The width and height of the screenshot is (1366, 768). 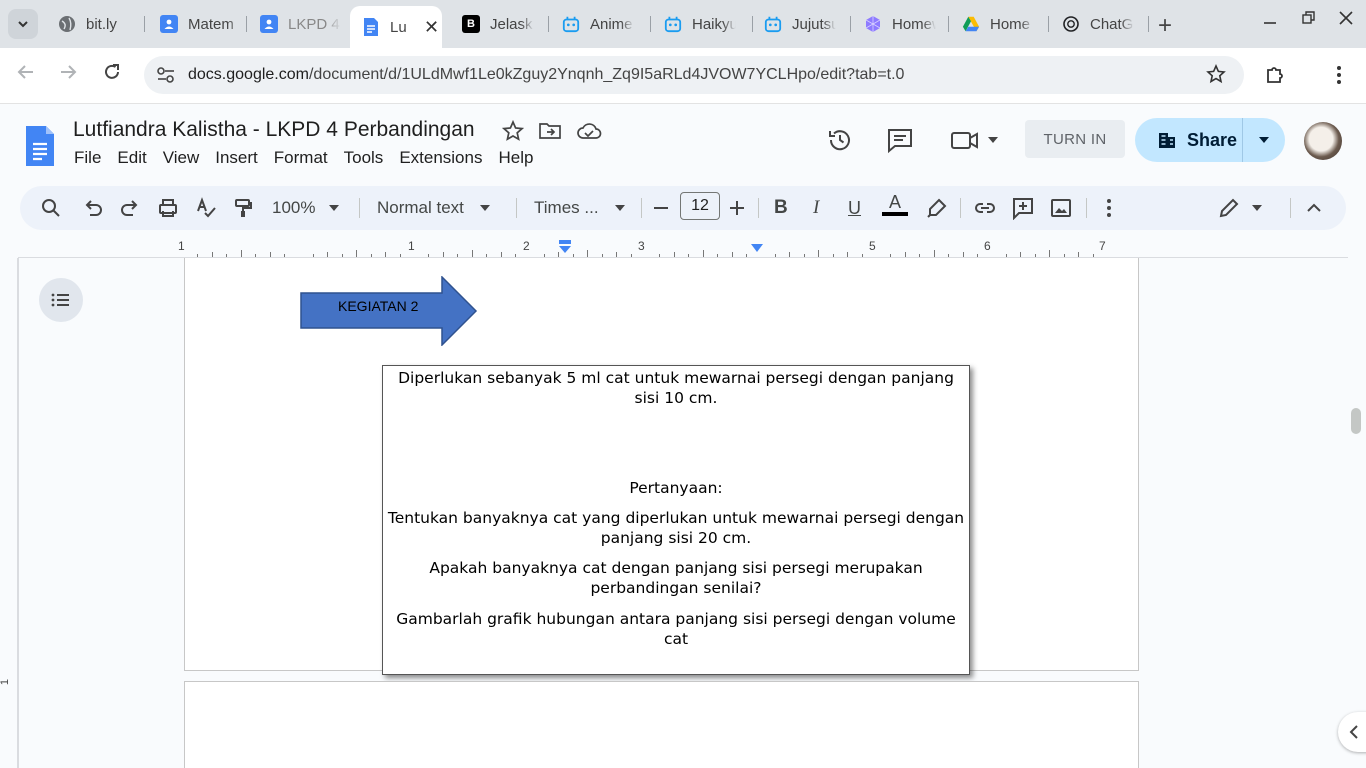 What do you see at coordinates (1346, 20) in the screenshot?
I see `close-window-icon` at bounding box center [1346, 20].